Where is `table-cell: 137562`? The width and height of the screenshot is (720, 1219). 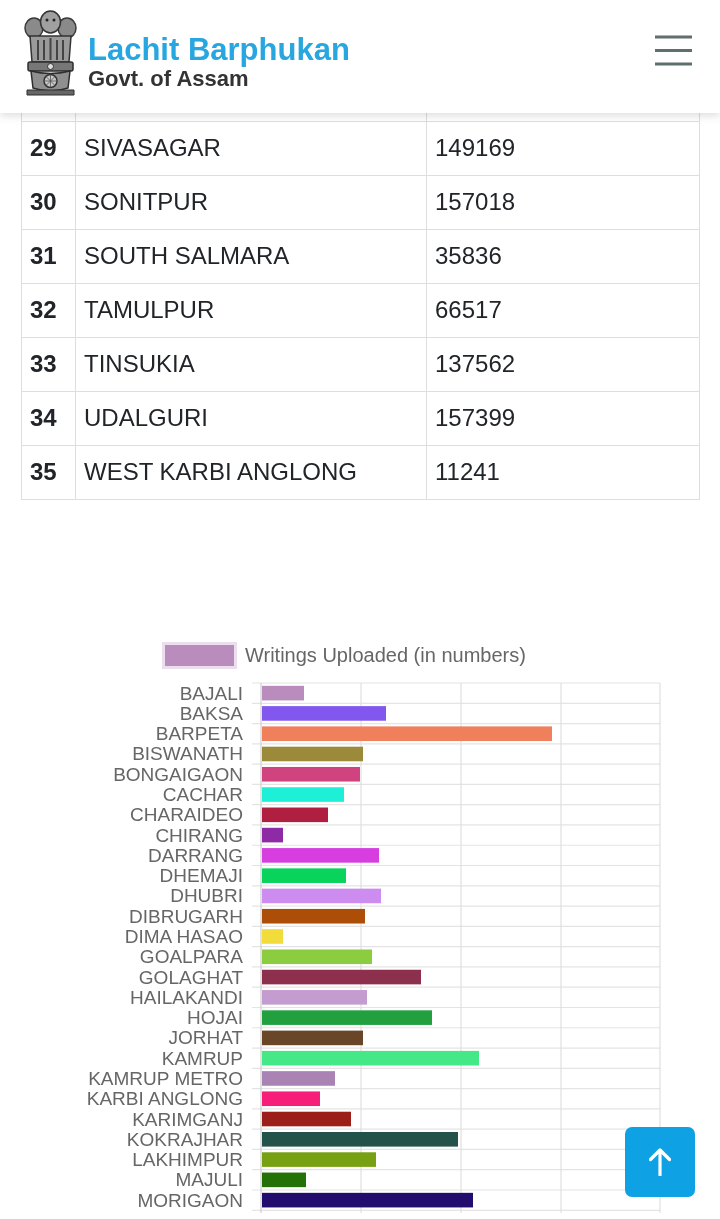
table-cell: 137562 is located at coordinates (563, 364).